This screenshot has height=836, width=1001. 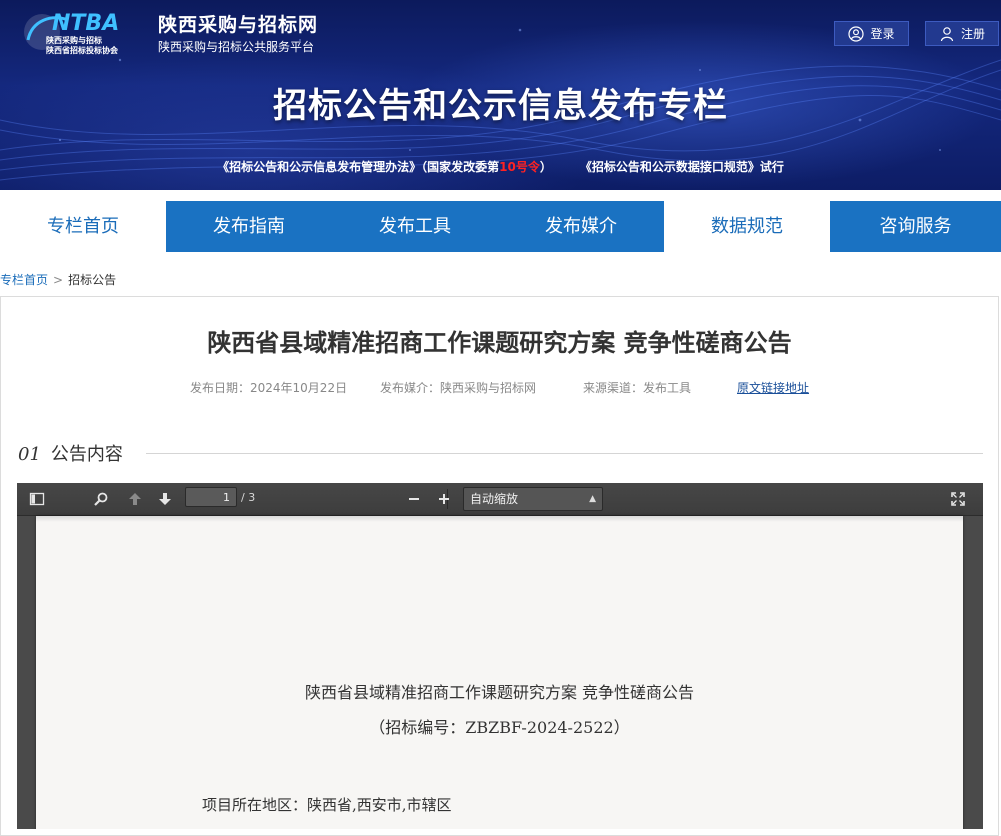 I want to click on login-button: 登录, so click(x=871, y=33).